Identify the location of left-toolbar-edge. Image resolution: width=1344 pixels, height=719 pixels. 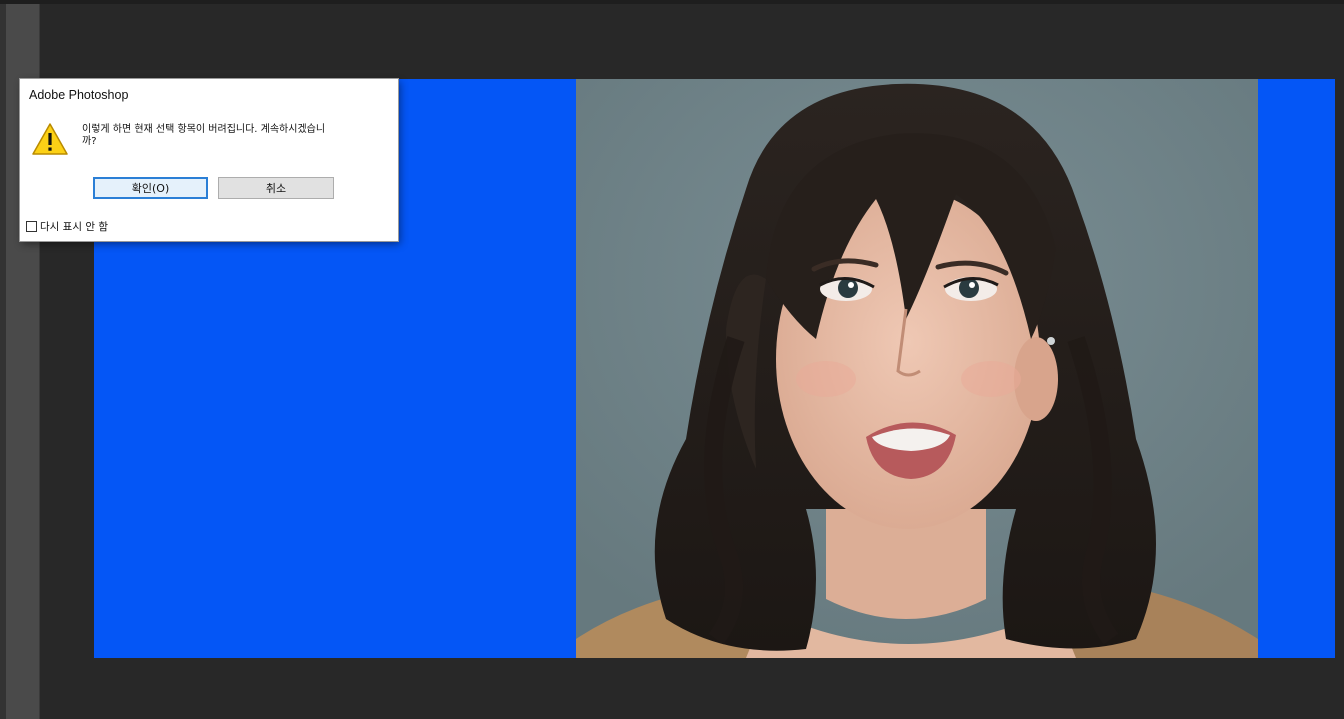
(3, 361).